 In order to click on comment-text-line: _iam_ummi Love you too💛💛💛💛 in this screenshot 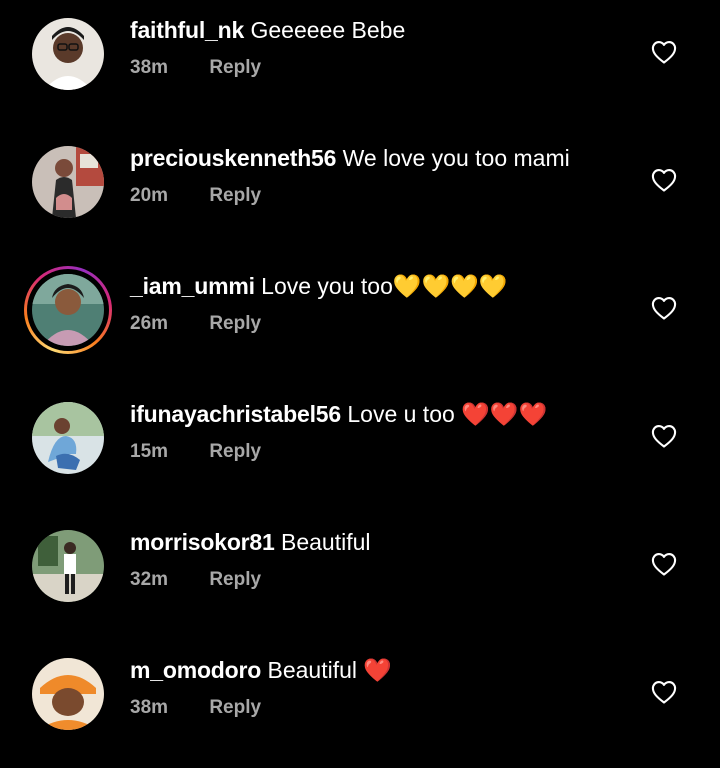, I will do `click(318, 286)`.